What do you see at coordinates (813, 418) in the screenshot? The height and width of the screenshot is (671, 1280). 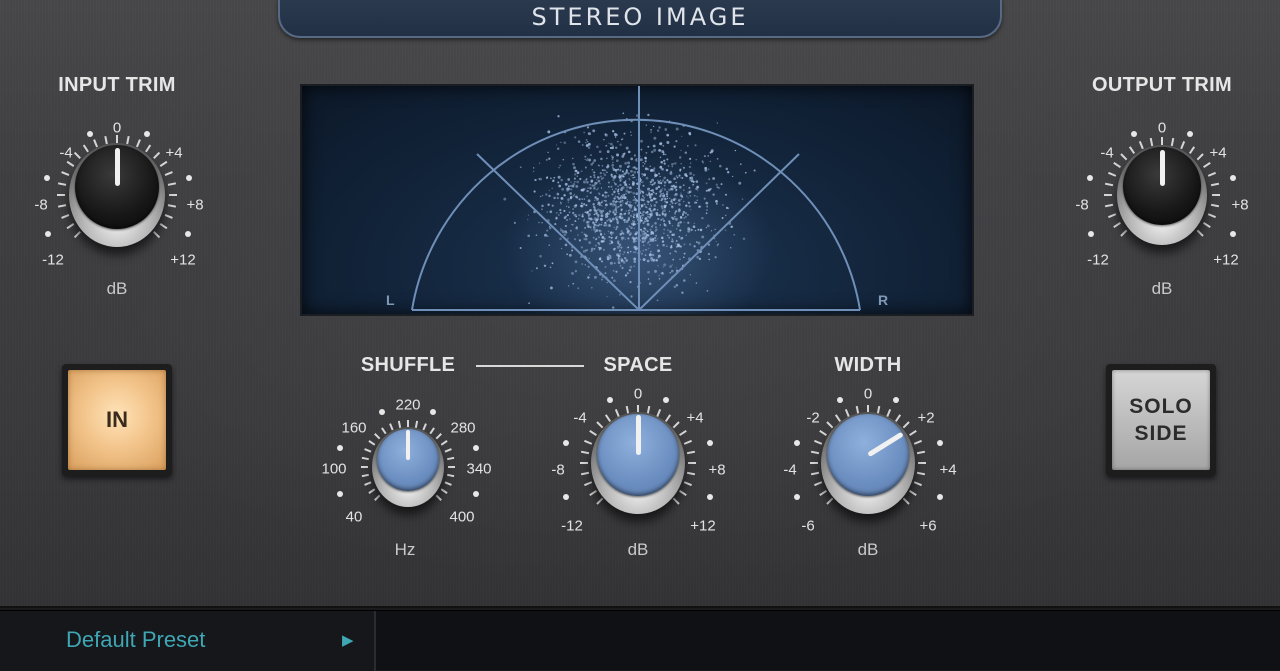 I see `width-tick: -2` at bounding box center [813, 418].